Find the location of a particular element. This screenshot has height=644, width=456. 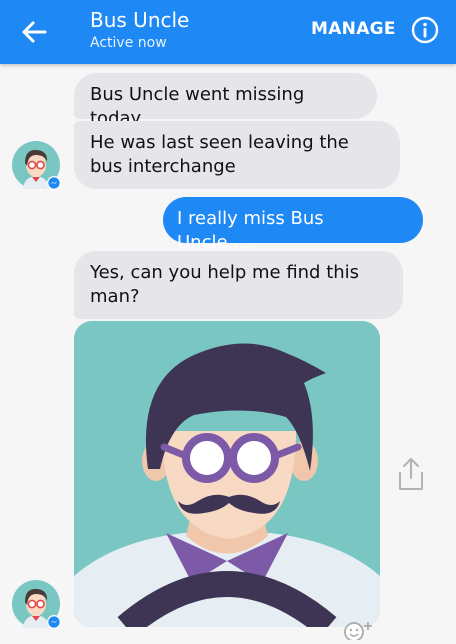

arrow-left-icon is located at coordinates (34, 32).